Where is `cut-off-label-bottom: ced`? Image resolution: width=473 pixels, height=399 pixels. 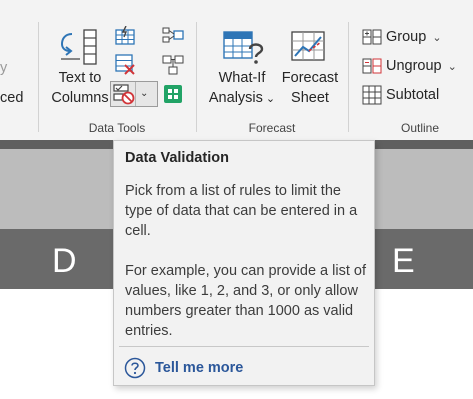 cut-off-label-bottom: ced is located at coordinates (12, 98).